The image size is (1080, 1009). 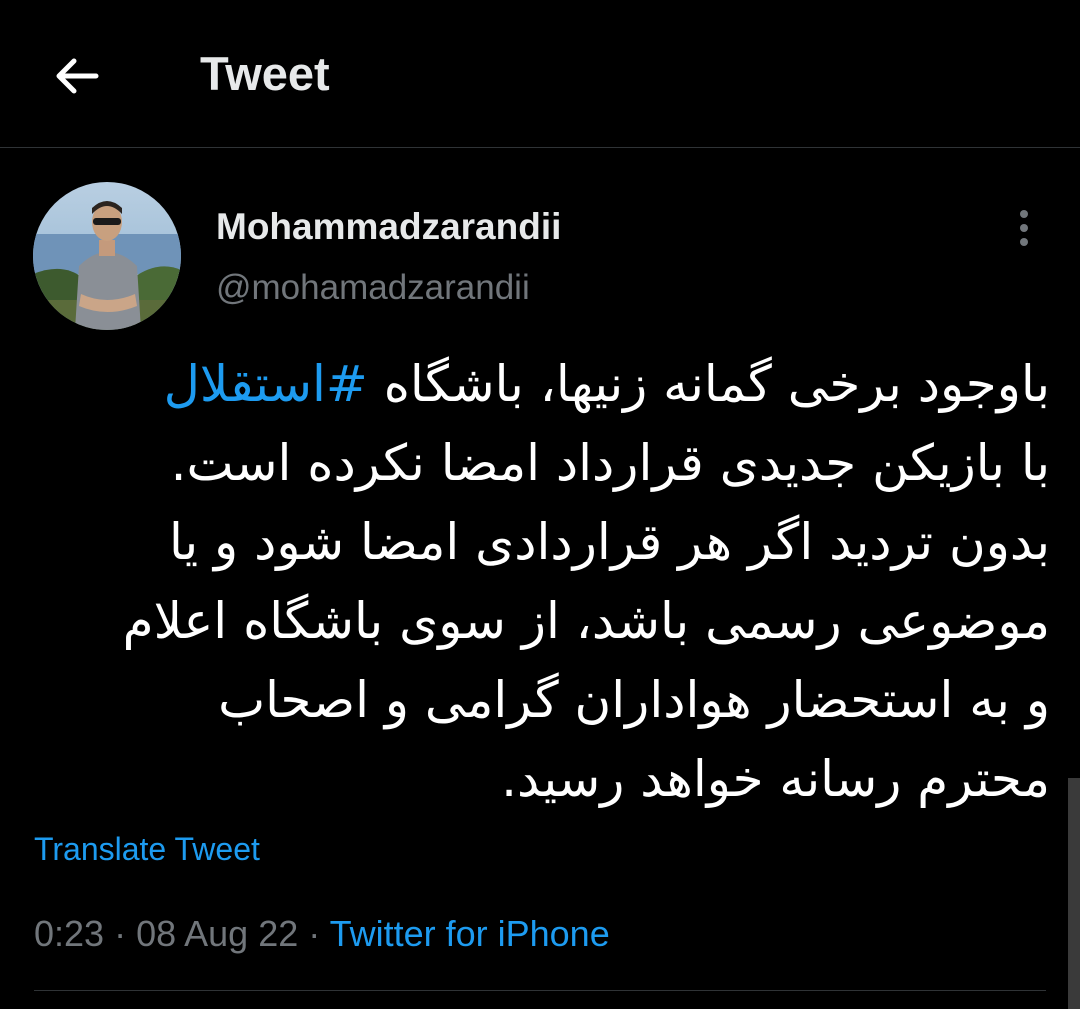 I want to click on author-handle: @mohamadzarandii, so click(x=373, y=288).